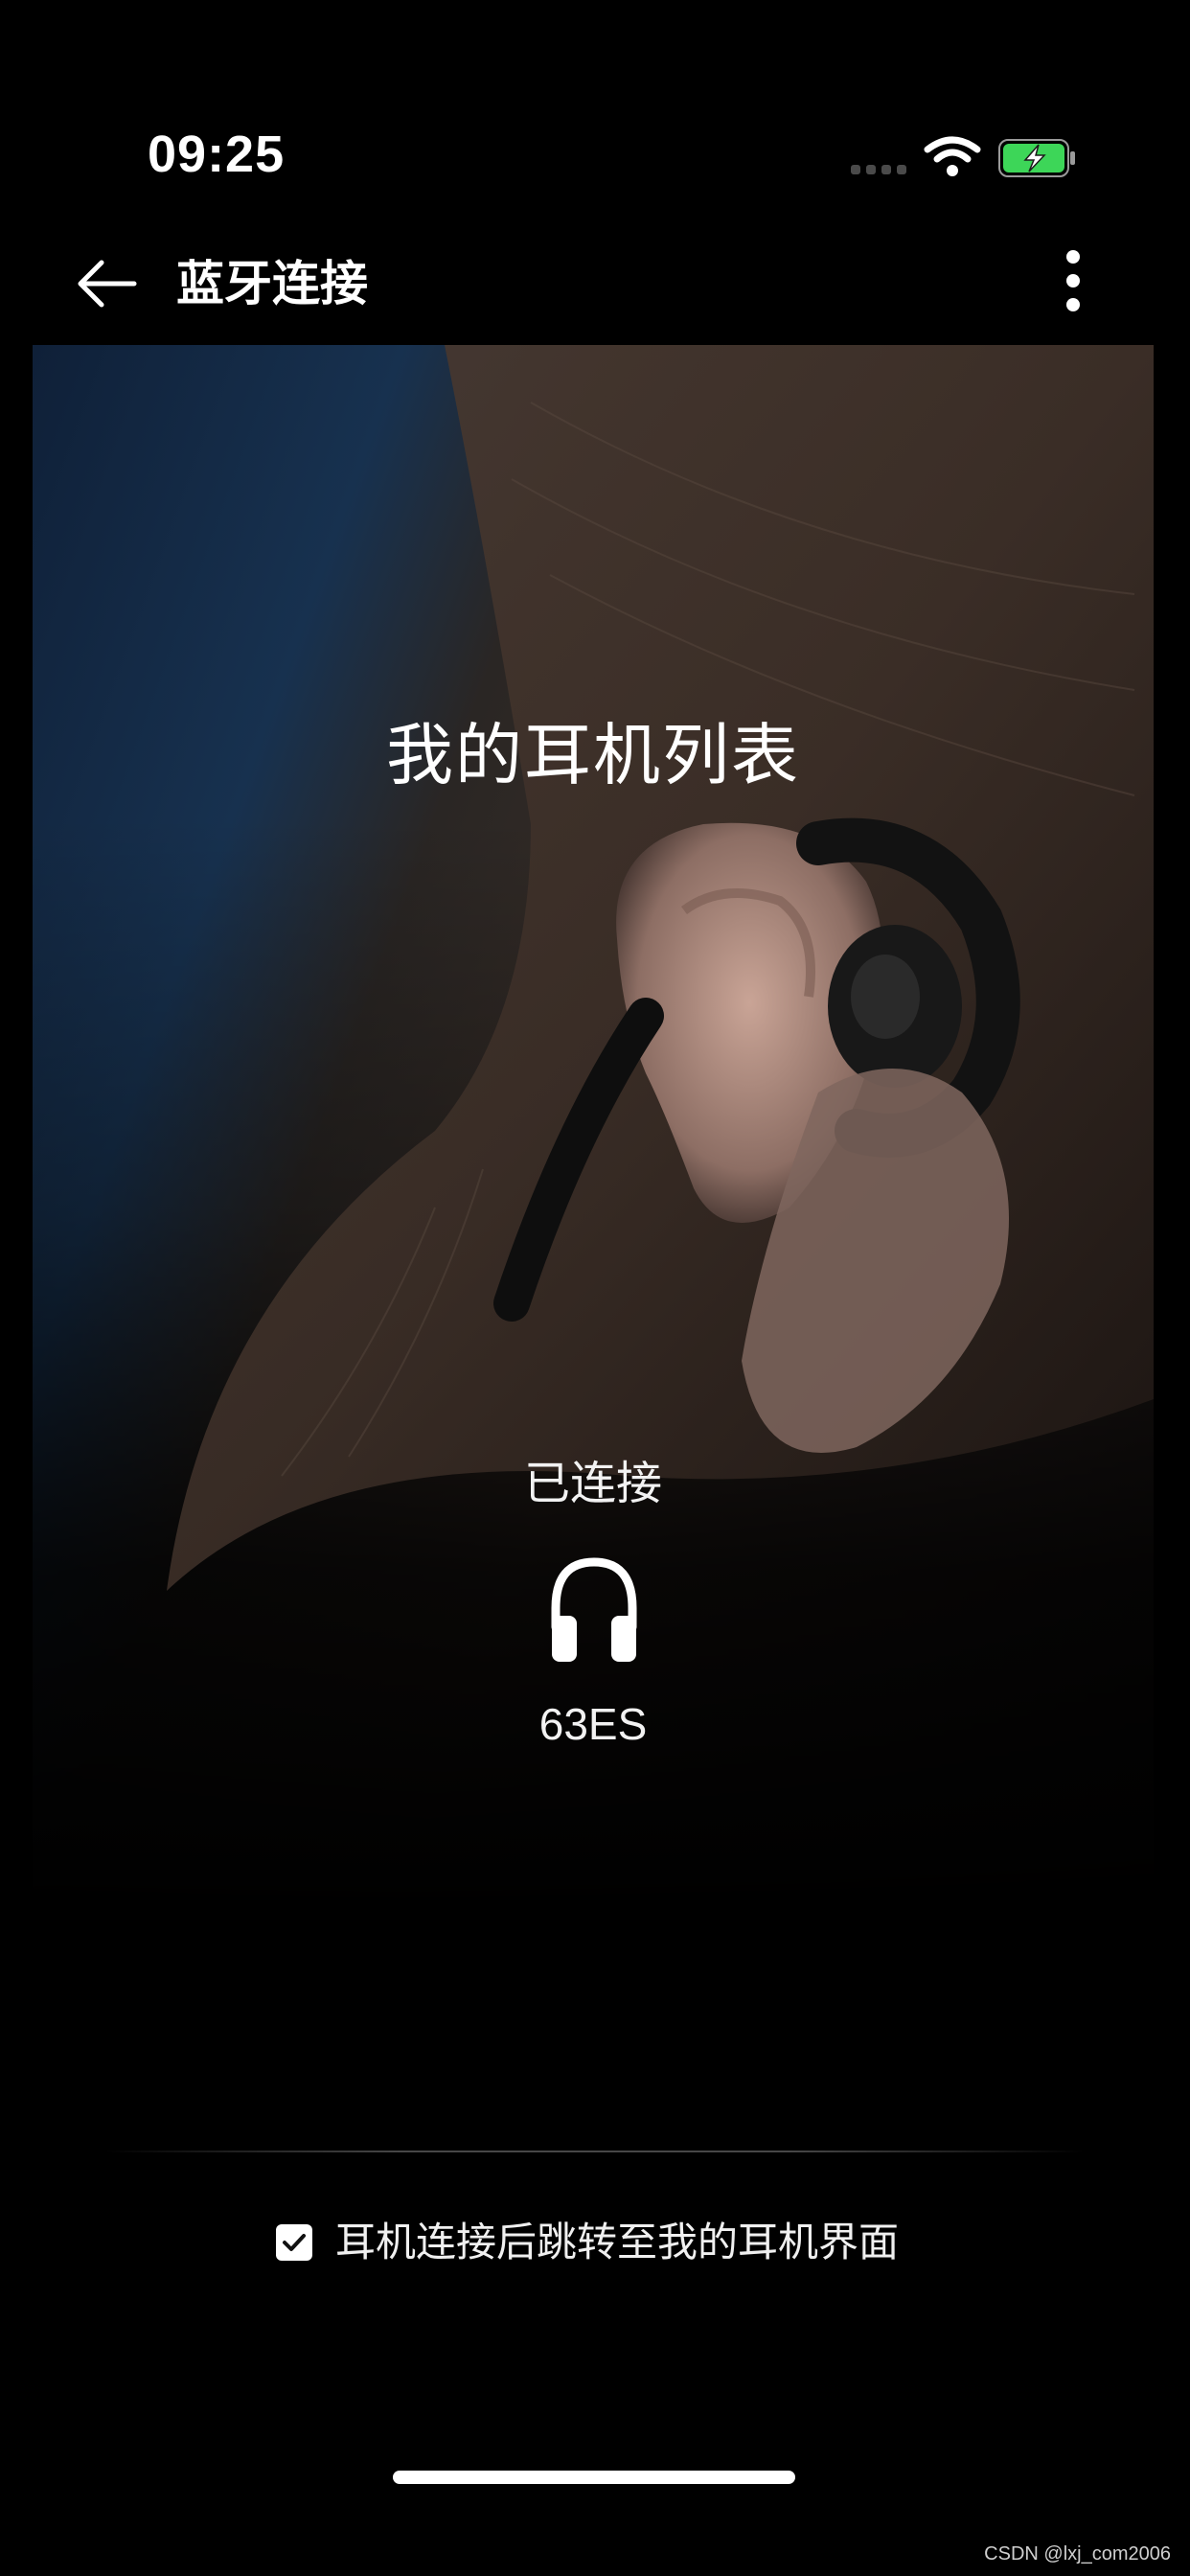 This screenshot has height=2576, width=1190. I want to click on battery-charging-icon, so click(1037, 158).